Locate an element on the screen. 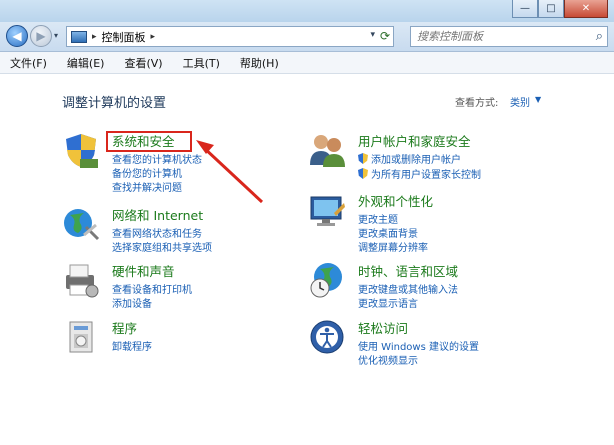 The height and width of the screenshot is (445, 614). control-panel-icon is located at coordinates (79, 36).